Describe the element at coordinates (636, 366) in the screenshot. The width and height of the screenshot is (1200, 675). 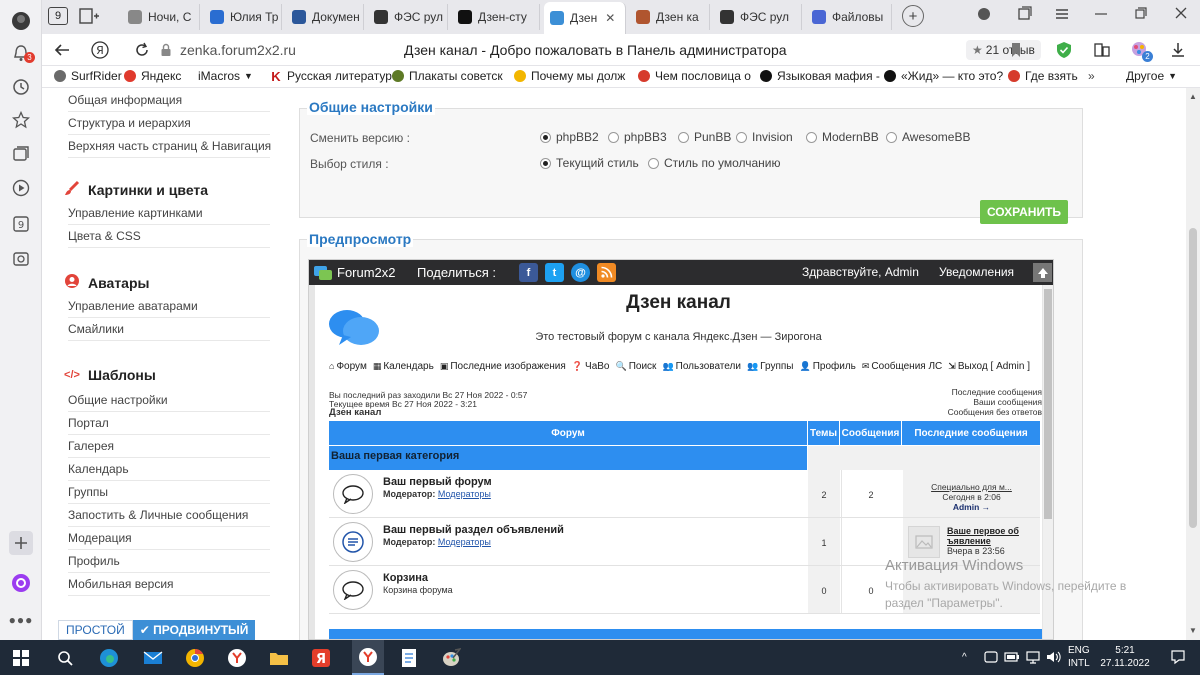
I see `forum-nav-link: 🔍 Поиск` at that location.